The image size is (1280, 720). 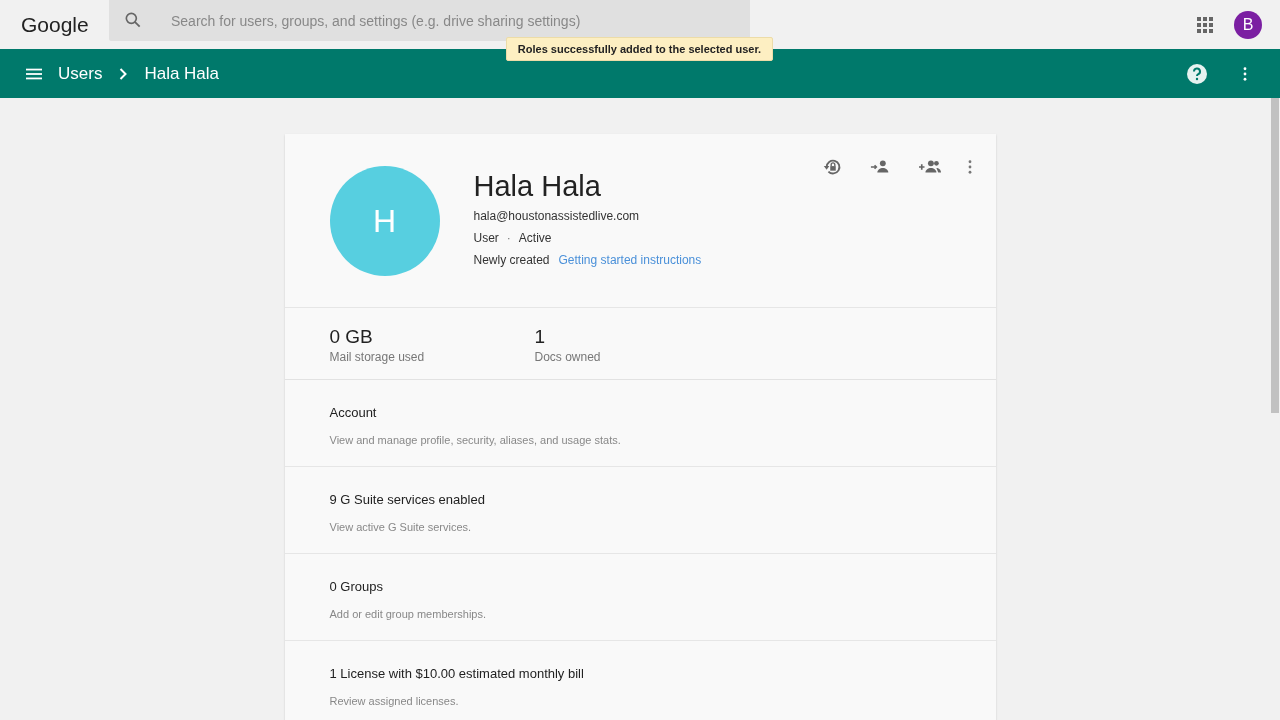 What do you see at coordinates (640, 680) in the screenshot?
I see `section-row: 1 License with $10.00 estimated monthly bill Review assigned licenses.` at bounding box center [640, 680].